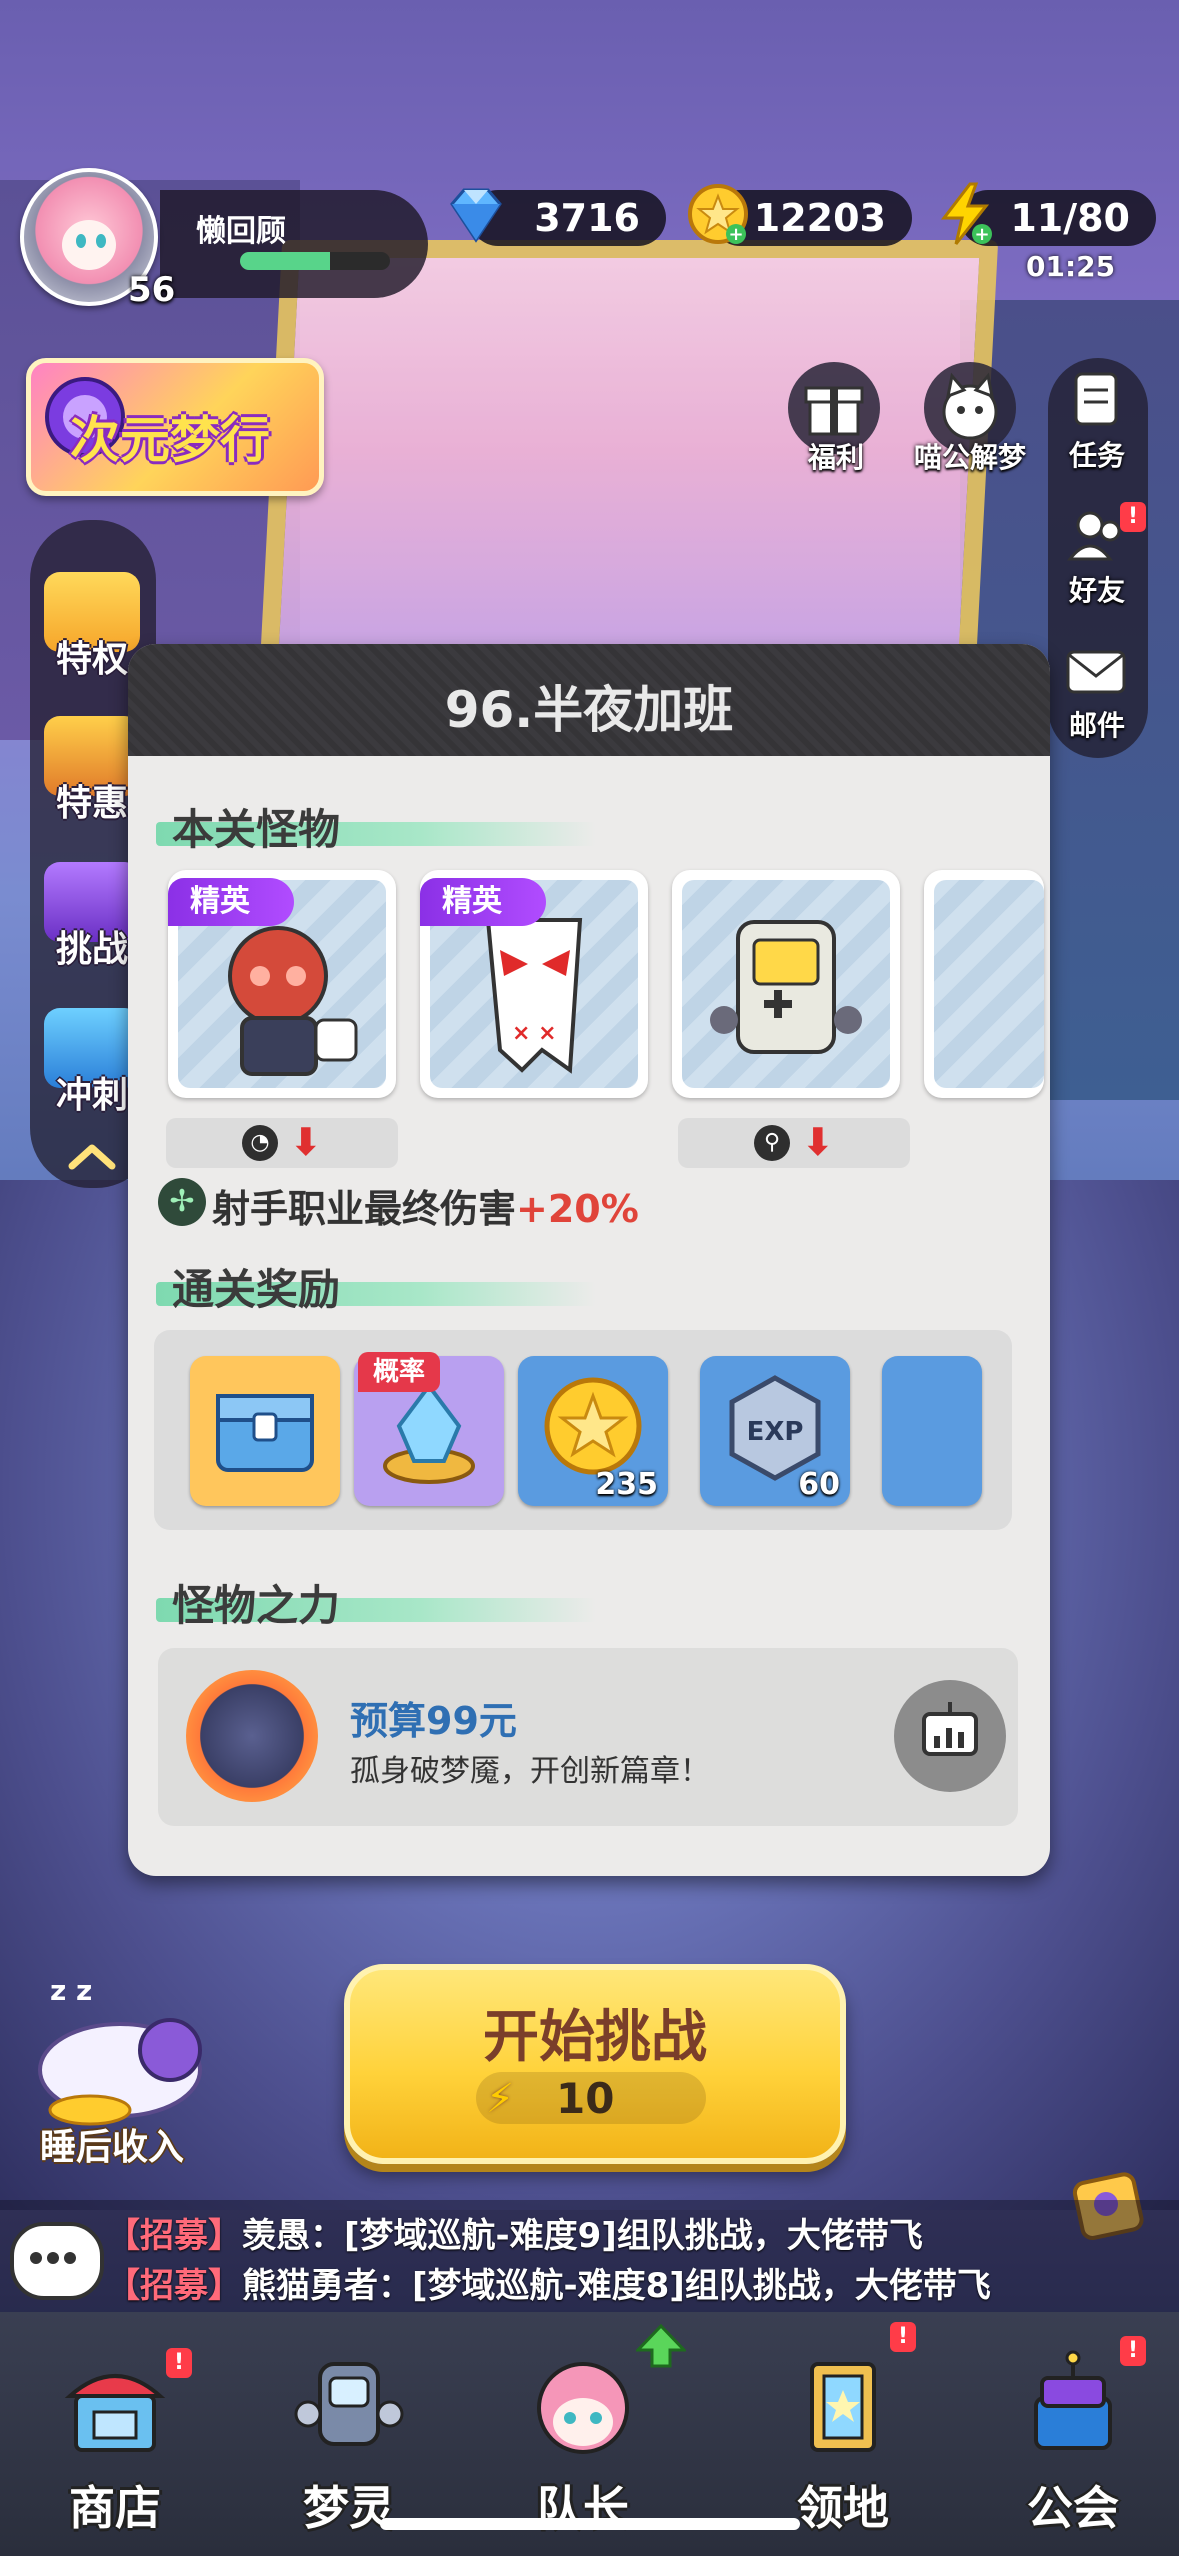 The image size is (1179, 2556). Describe the element at coordinates (590, 2524) in the screenshot. I see `home-indicator` at that location.